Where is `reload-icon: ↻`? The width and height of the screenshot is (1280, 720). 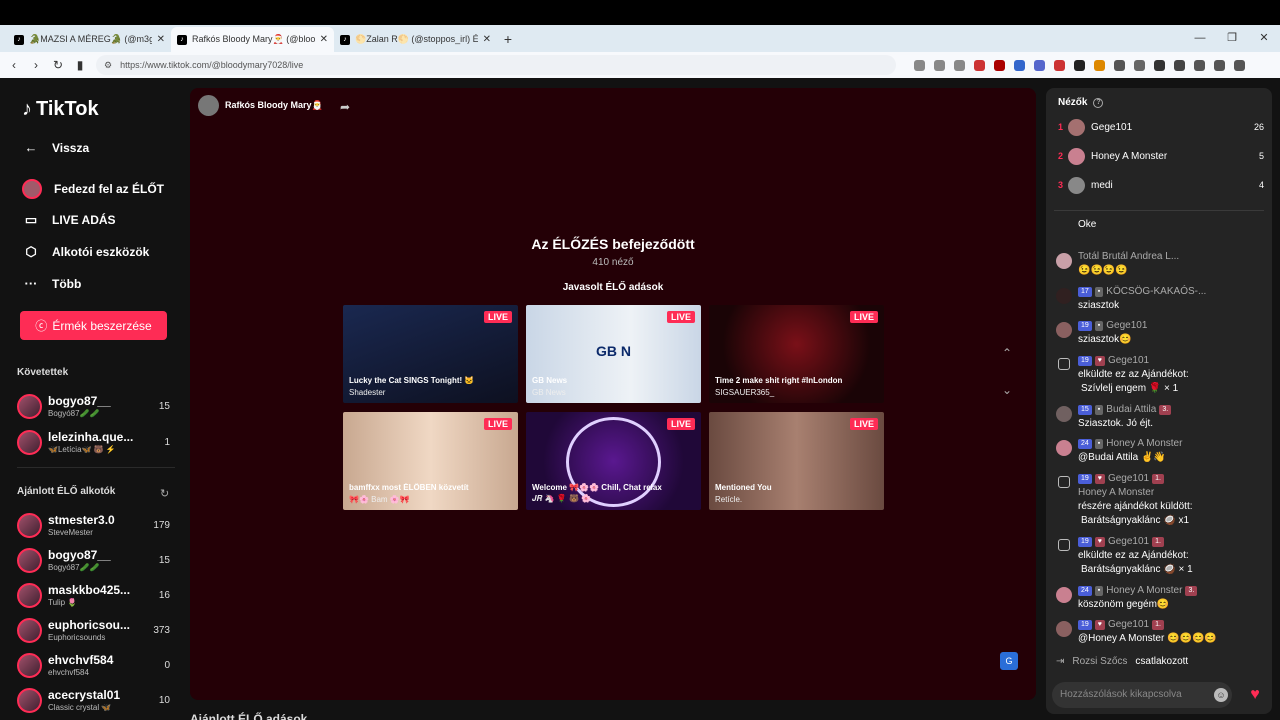
reload-icon: ↻ is located at coordinates (58, 65).